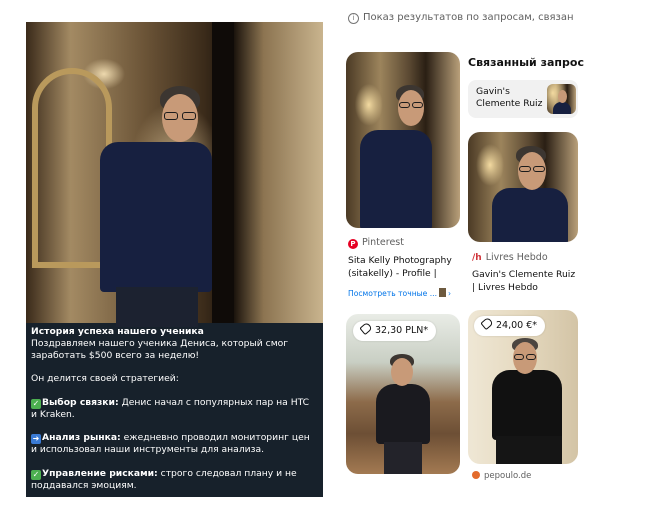 Image resolution: width=655 pixels, height=511 pixels. Describe the element at coordinates (508, 475) in the screenshot. I see `result-4-source-name: pepoulo.de` at that location.